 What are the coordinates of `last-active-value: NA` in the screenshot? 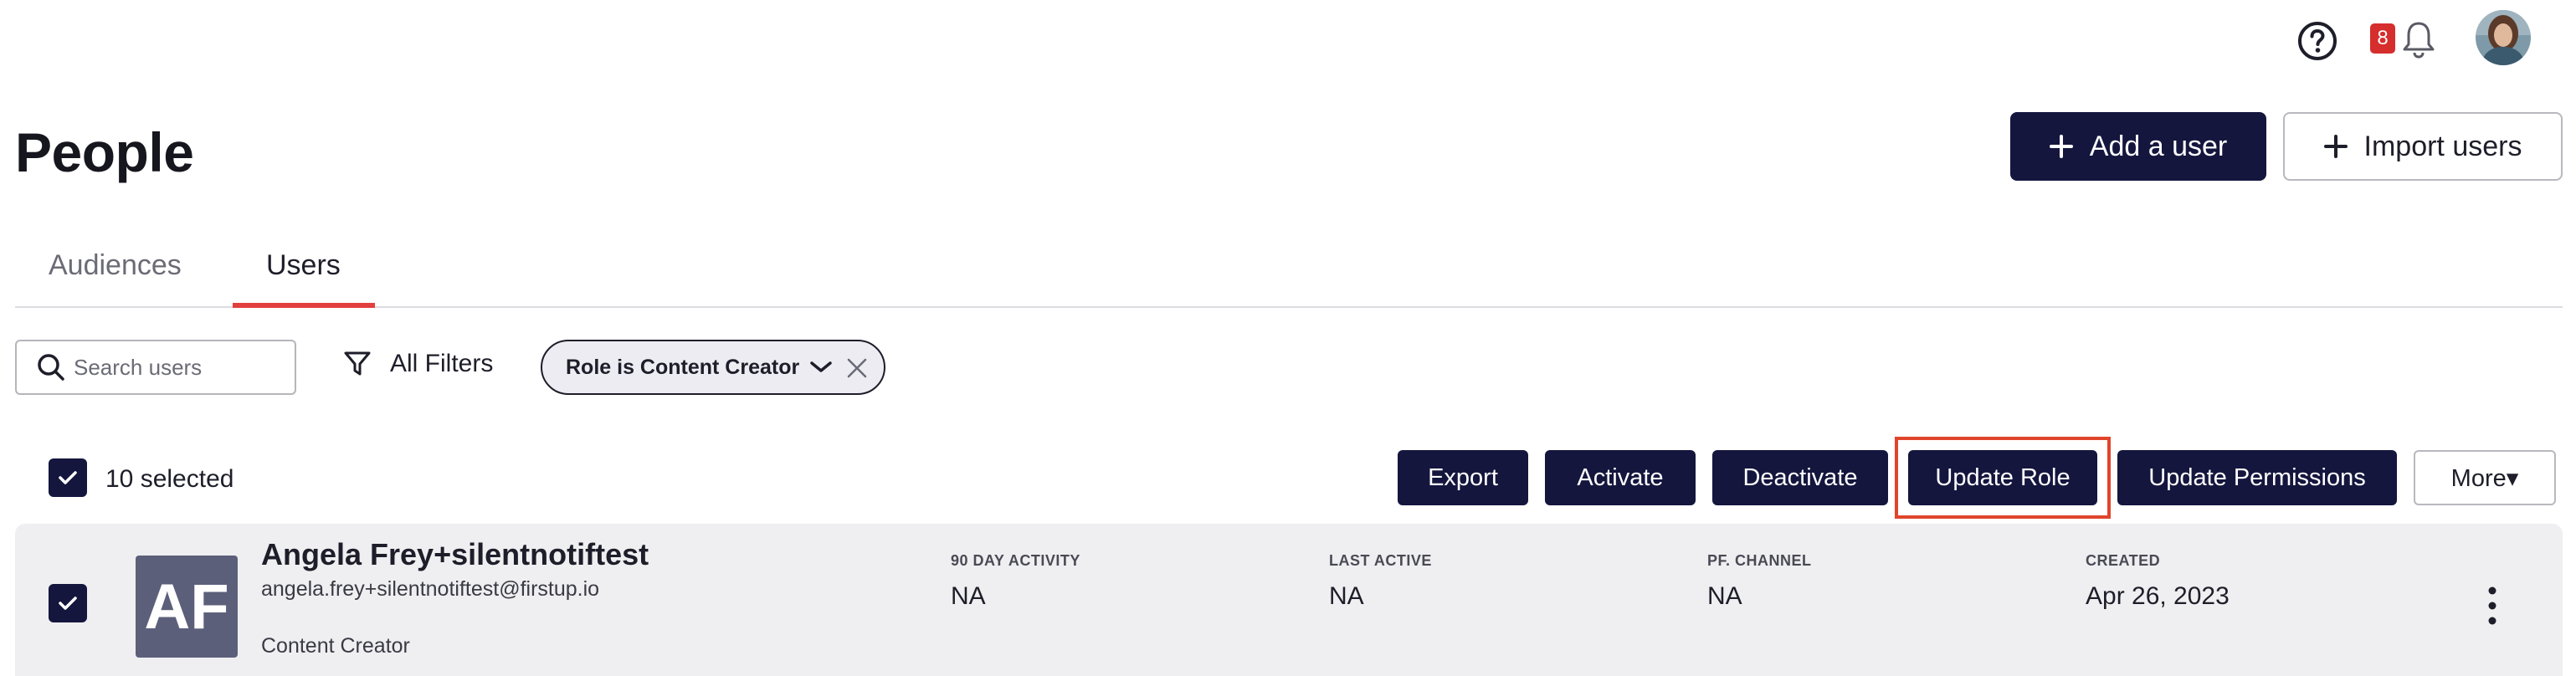 It's located at (1346, 596).